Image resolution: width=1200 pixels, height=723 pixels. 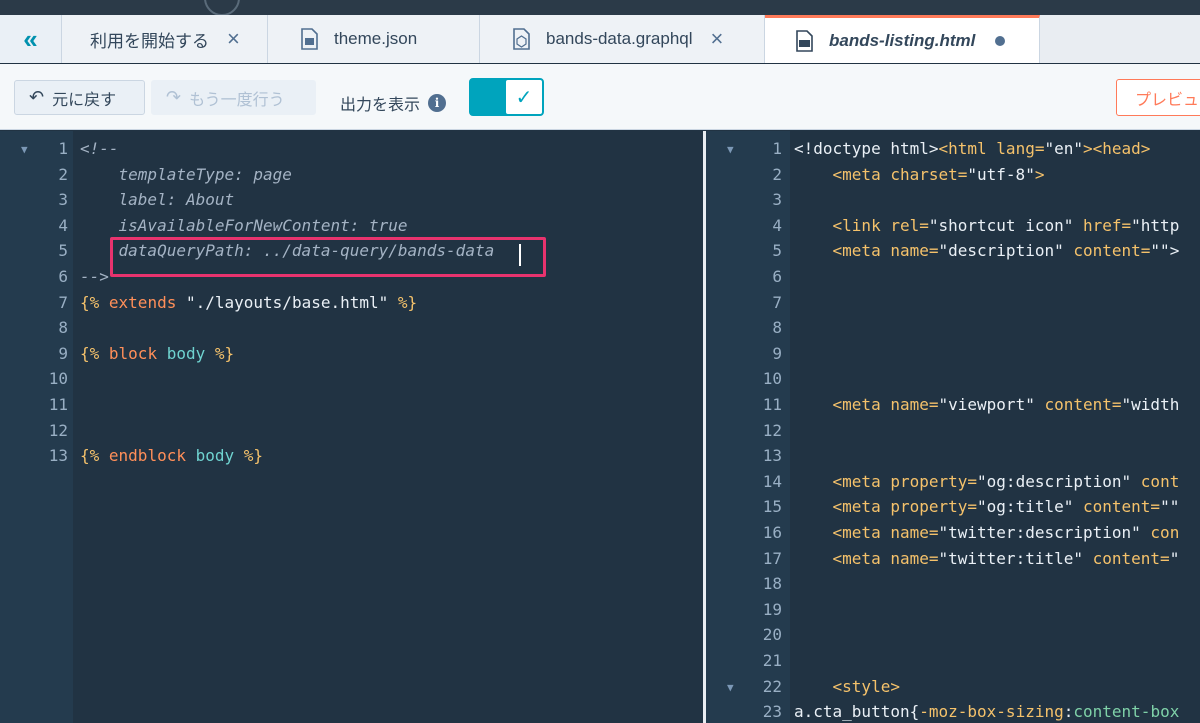 What do you see at coordinates (953, 562) in the screenshot?
I see `code-line: 17 <meta name="twitter:title" content="` at bounding box center [953, 562].